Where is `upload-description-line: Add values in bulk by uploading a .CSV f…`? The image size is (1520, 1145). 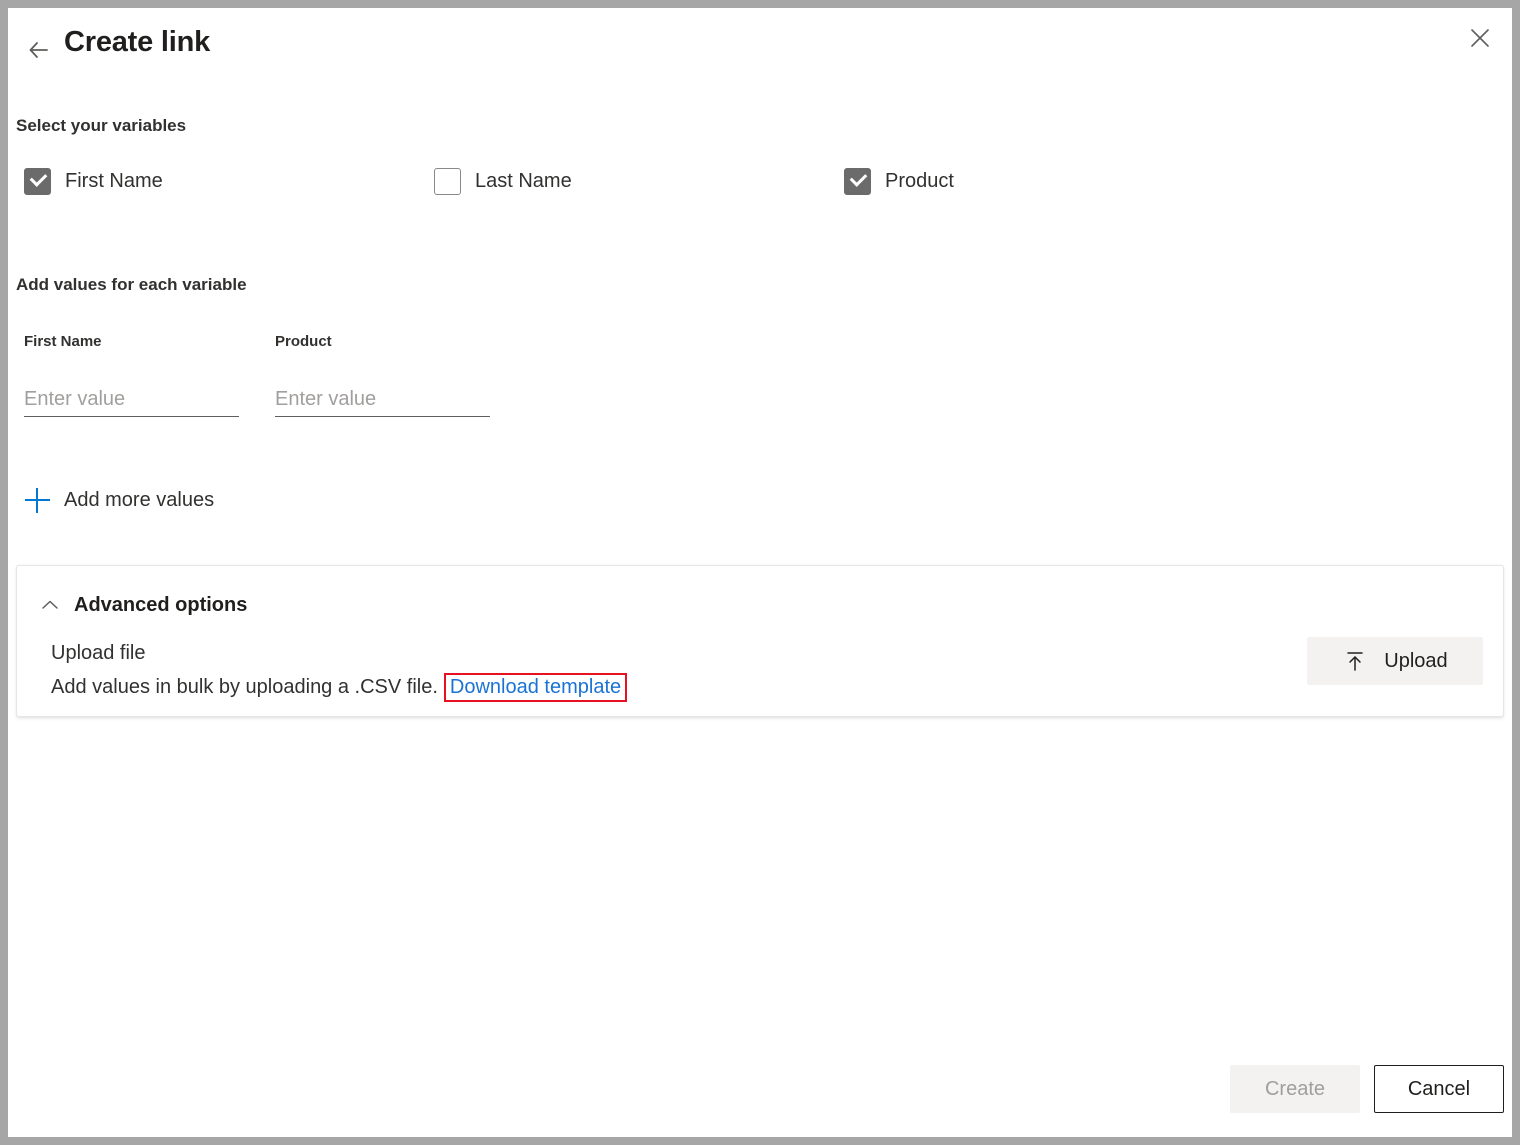
upload-description-line: Add values in bulk by uploading a .CSV f… is located at coordinates (339, 687).